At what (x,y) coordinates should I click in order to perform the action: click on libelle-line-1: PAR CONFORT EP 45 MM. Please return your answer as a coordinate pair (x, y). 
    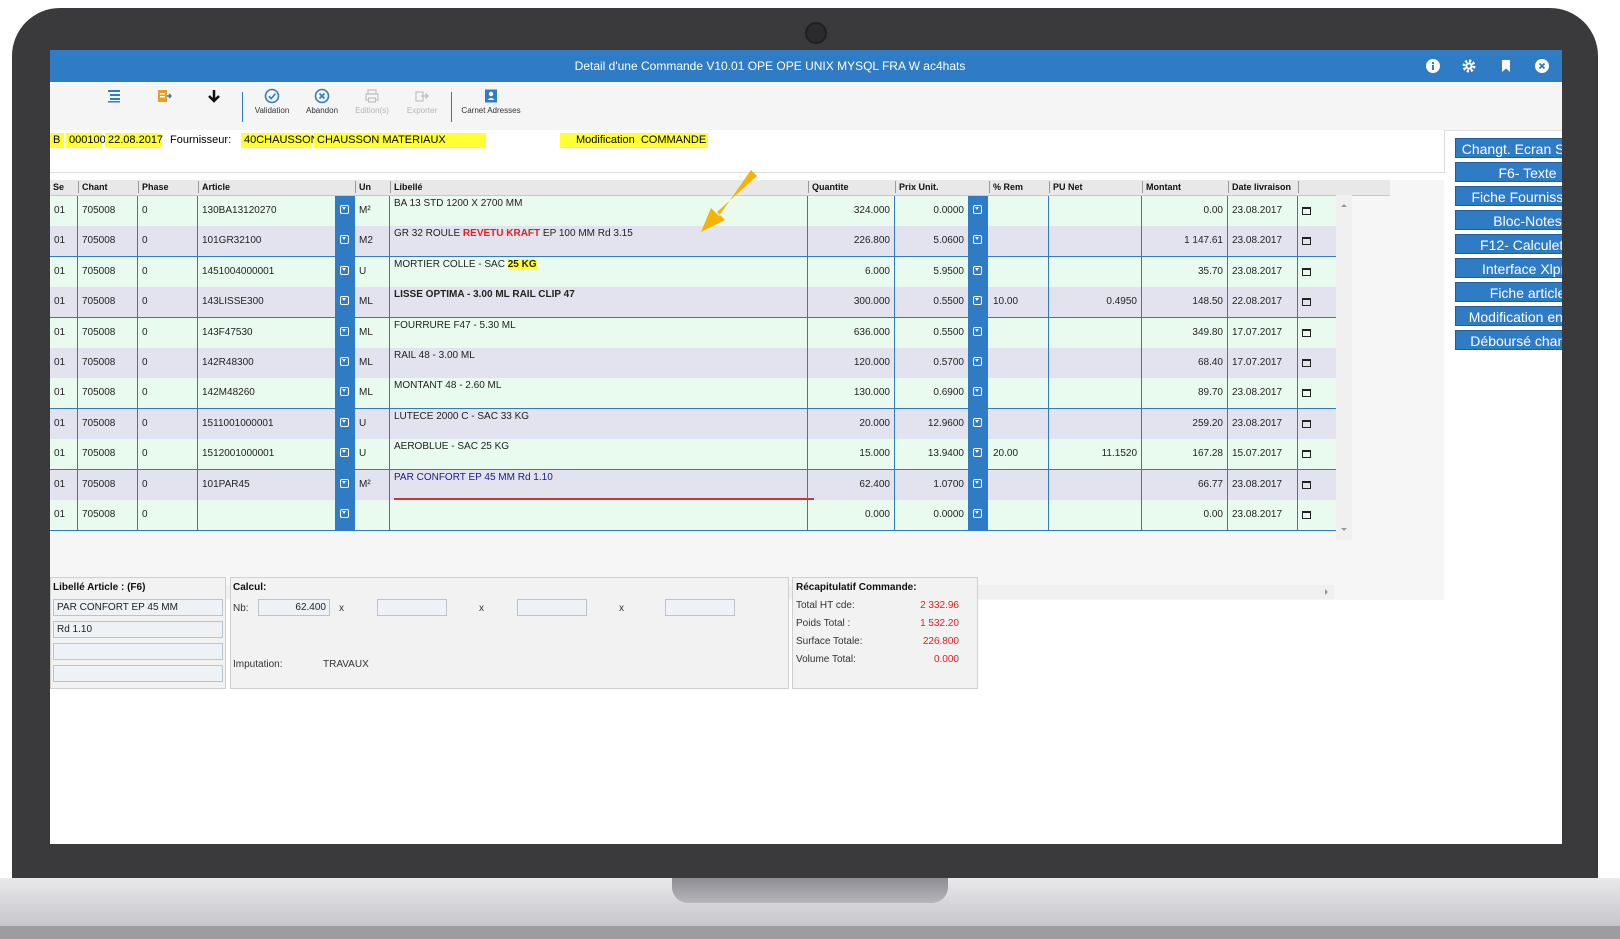
    Looking at the image, I should click on (138, 607).